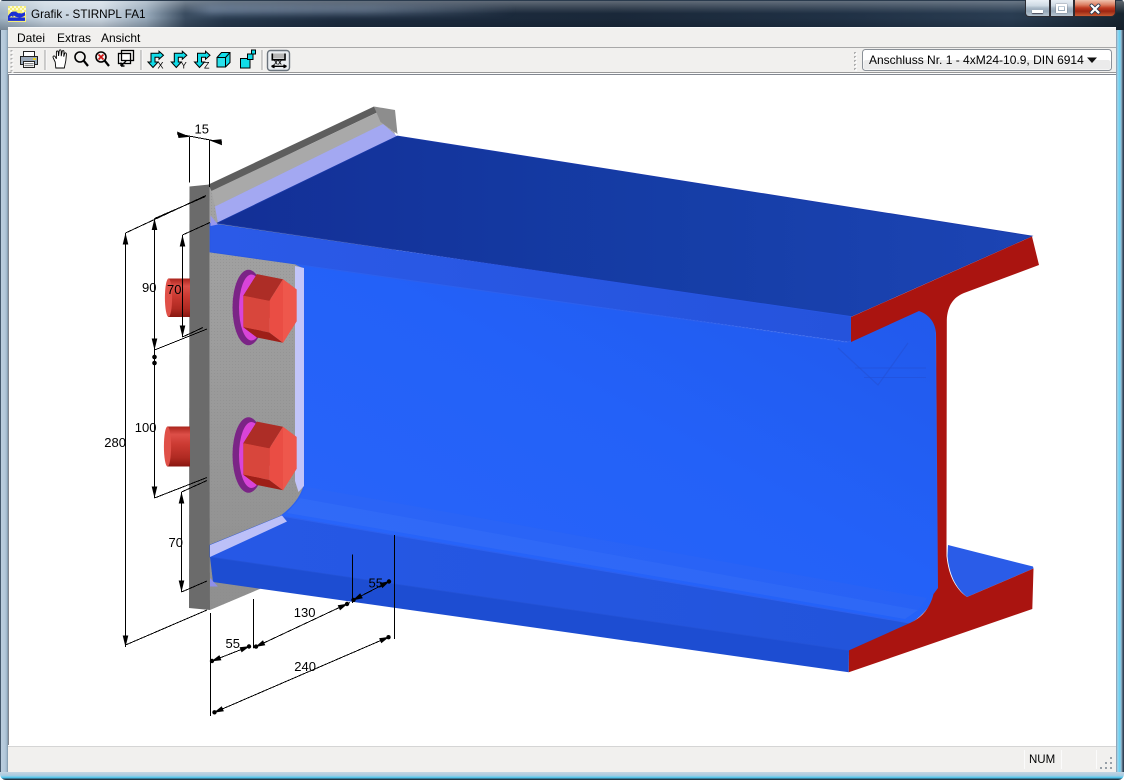 Image resolution: width=1124 pixels, height=780 pixels. Describe the element at coordinates (305, 612) in the screenshot. I see `svg-text: 130` at that location.